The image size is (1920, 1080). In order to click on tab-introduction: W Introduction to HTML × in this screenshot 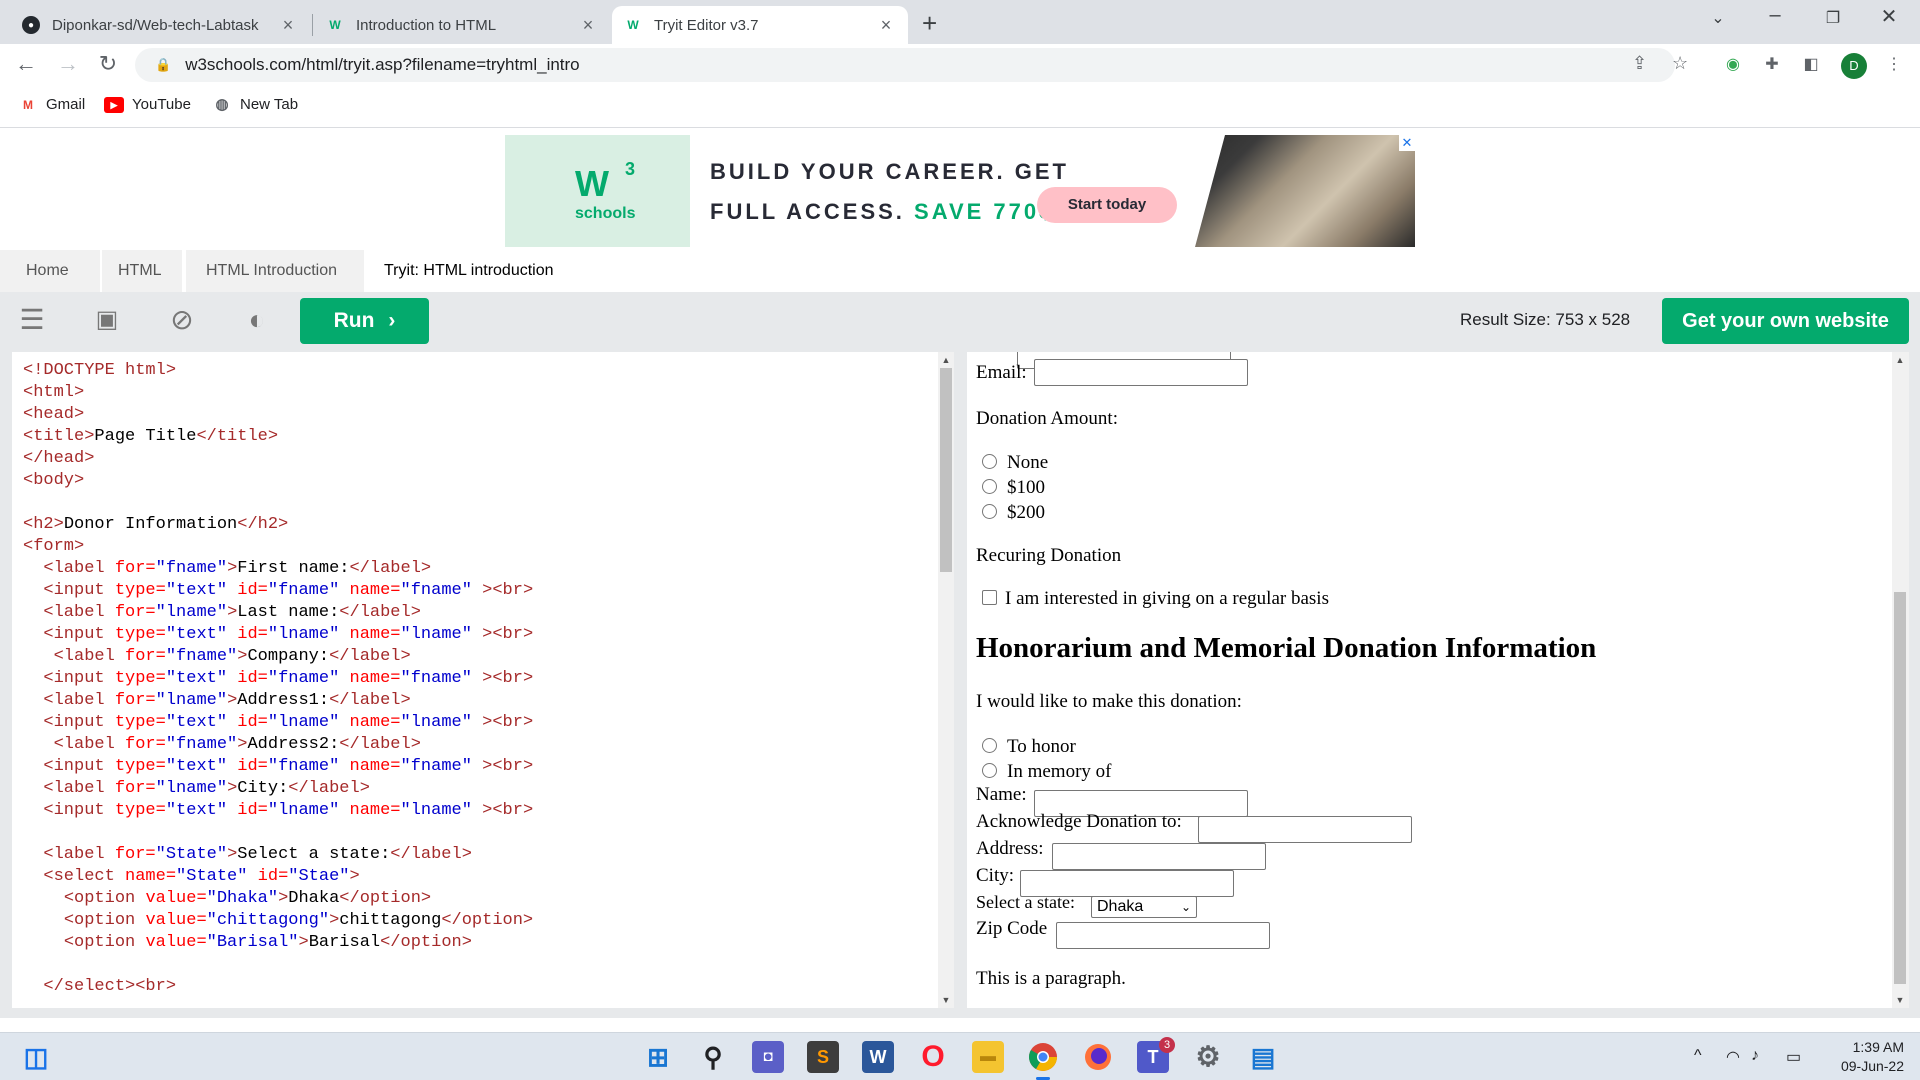, I will do `click(462, 25)`.